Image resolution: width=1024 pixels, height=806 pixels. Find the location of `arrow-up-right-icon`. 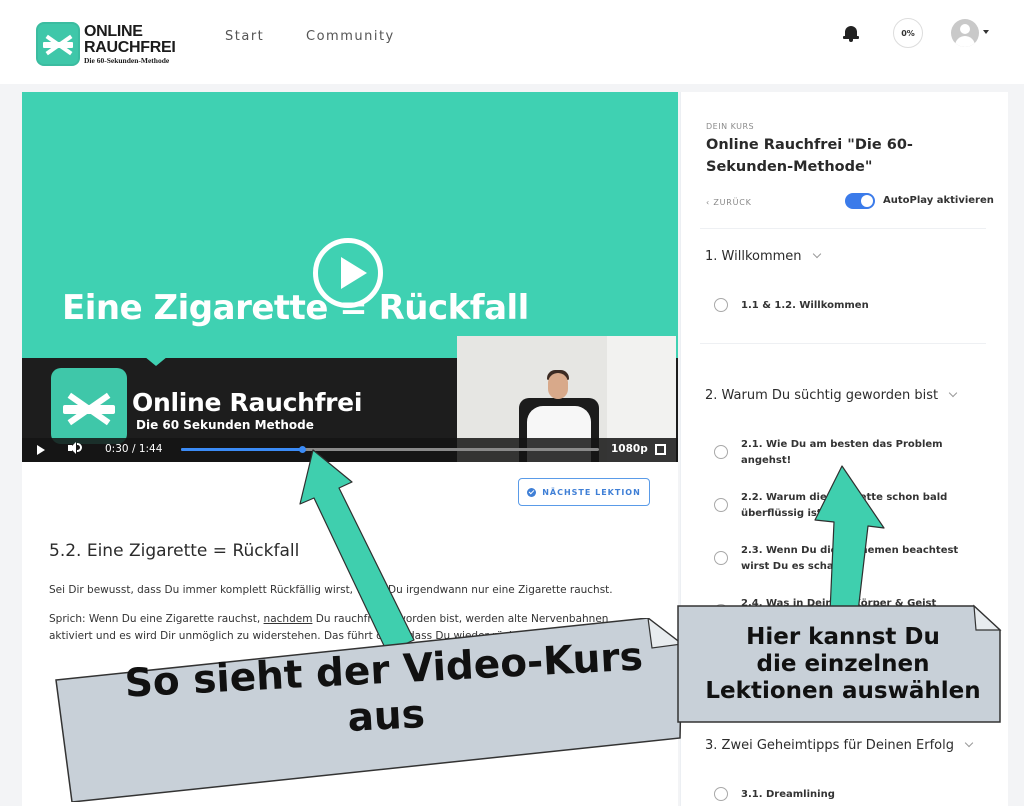

arrow-up-right-icon is located at coordinates (849, 539).